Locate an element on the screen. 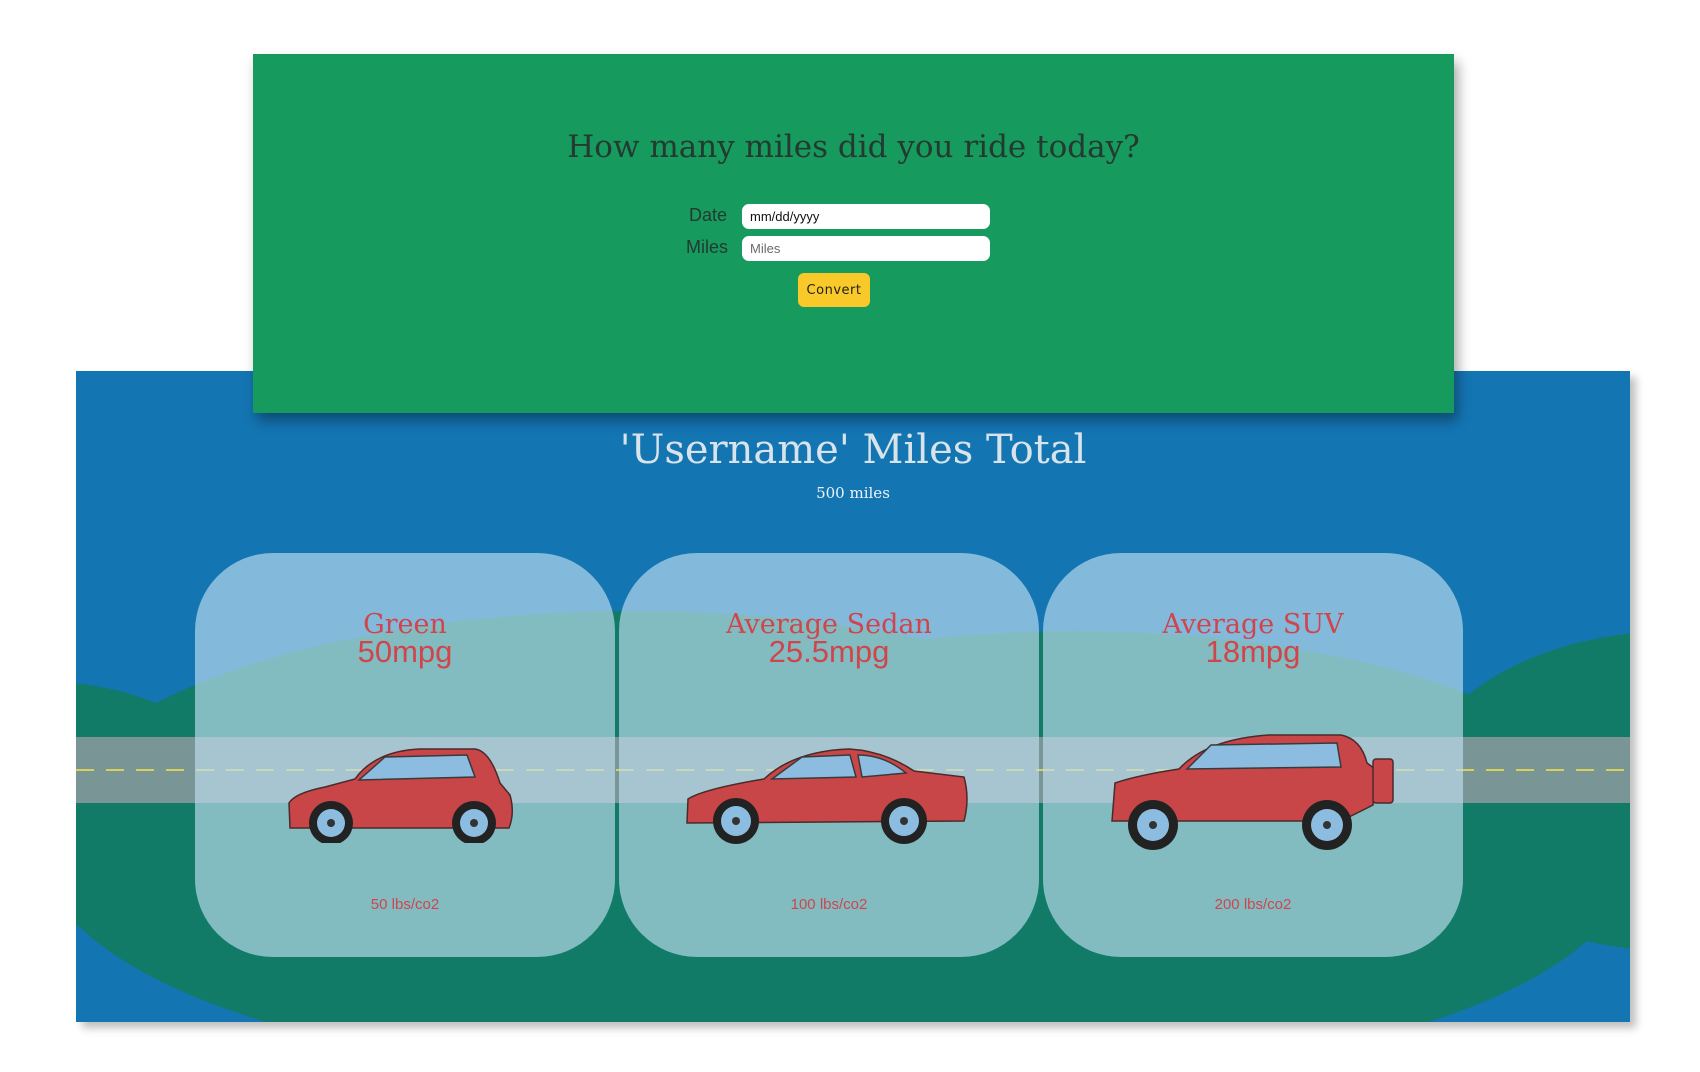  vehicle-mpg: 50mpg is located at coordinates (405, 651).